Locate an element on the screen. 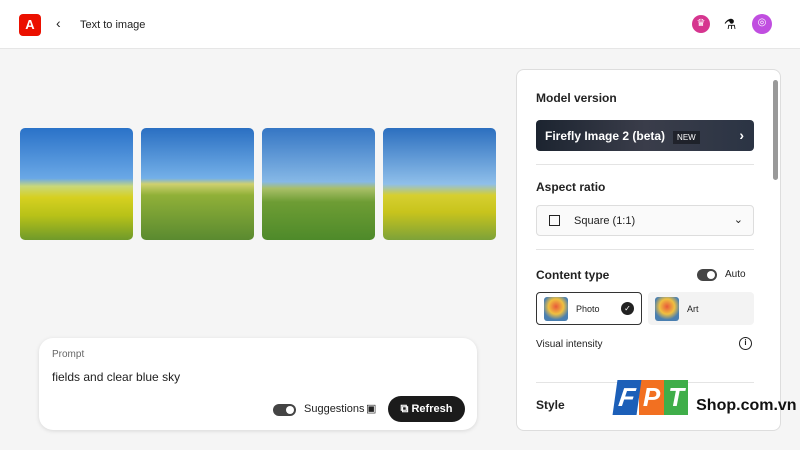 The image size is (800, 450). info-icon: i is located at coordinates (745, 343).